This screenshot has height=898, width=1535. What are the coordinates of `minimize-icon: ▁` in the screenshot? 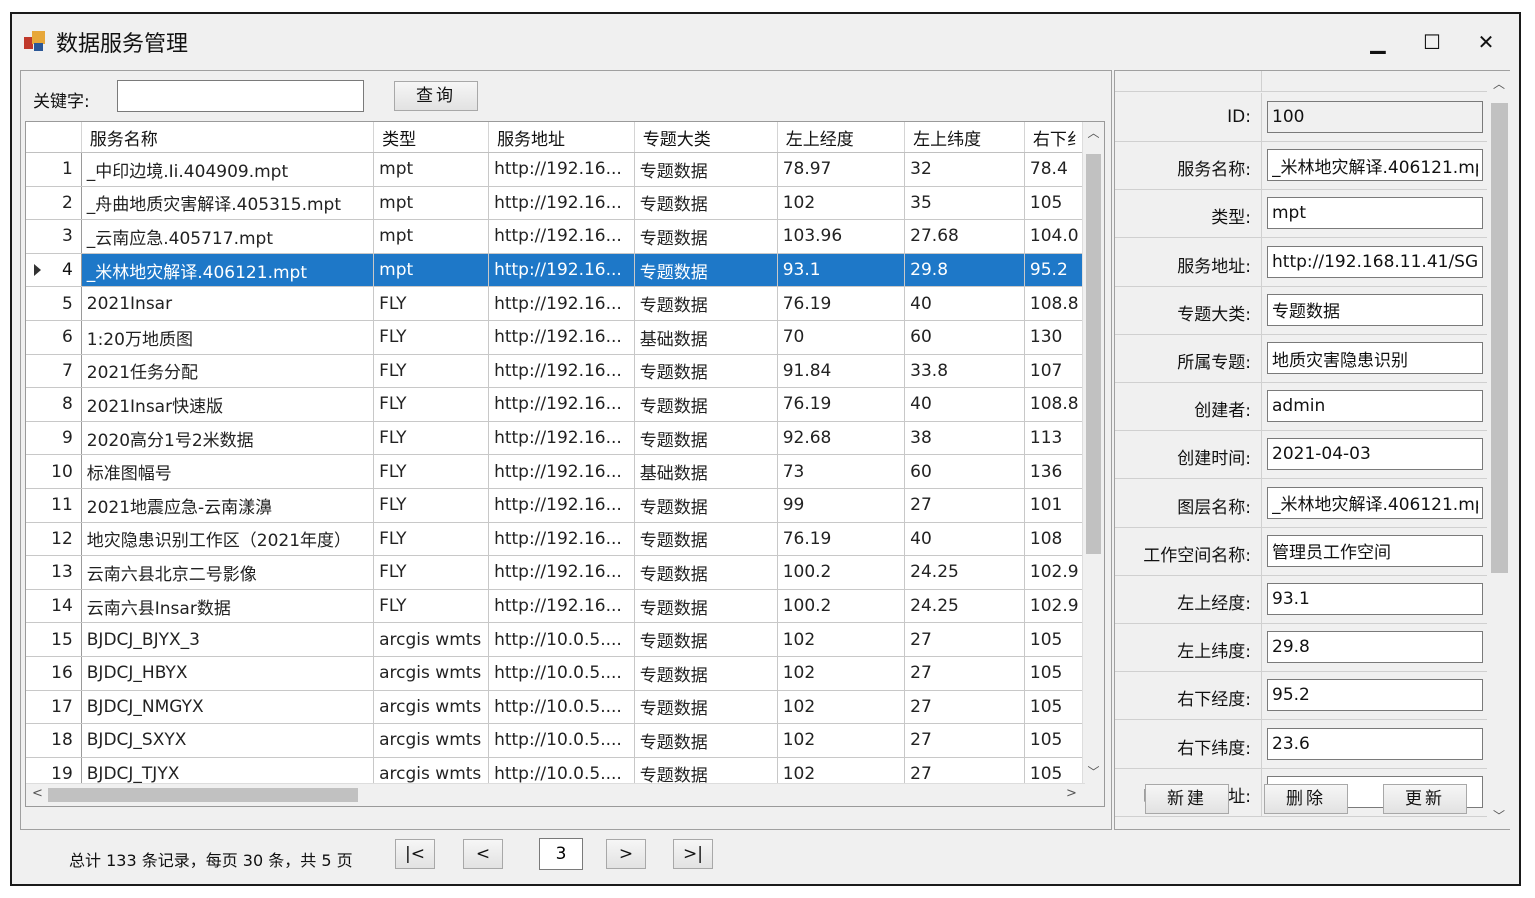 It's located at (1378, 42).